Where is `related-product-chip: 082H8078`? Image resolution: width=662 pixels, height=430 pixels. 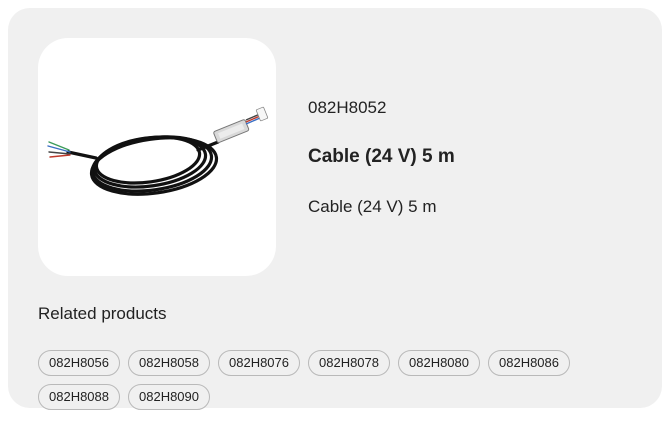 related-product-chip: 082H8078 is located at coordinates (349, 363).